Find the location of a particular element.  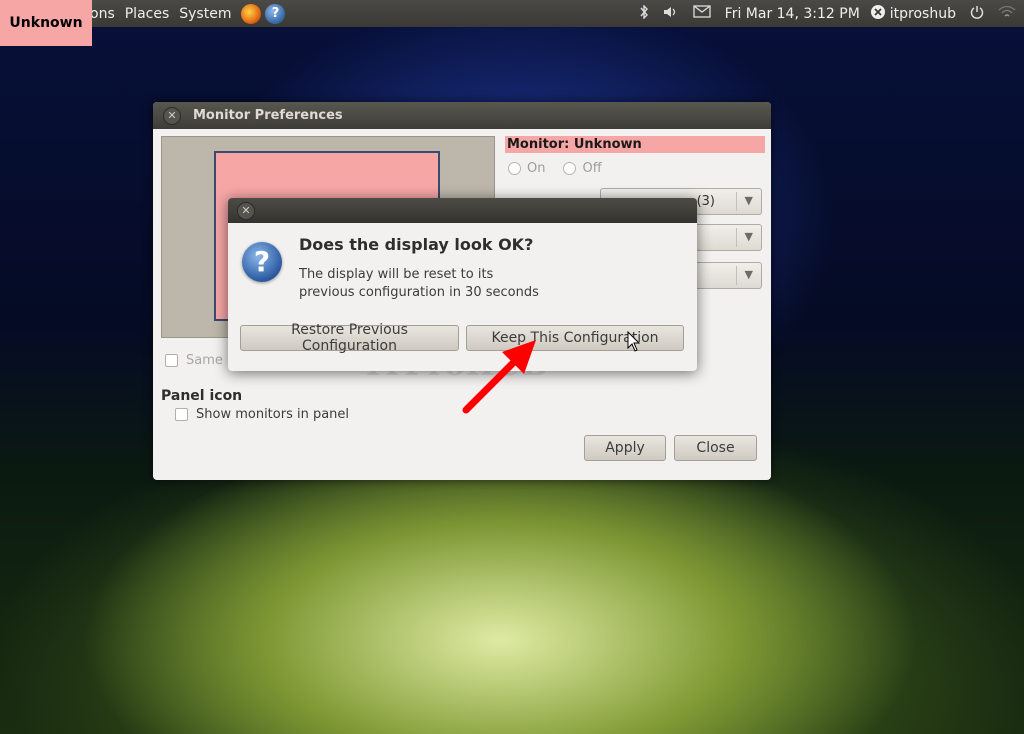

same-image-row: Same i is located at coordinates (198, 360).